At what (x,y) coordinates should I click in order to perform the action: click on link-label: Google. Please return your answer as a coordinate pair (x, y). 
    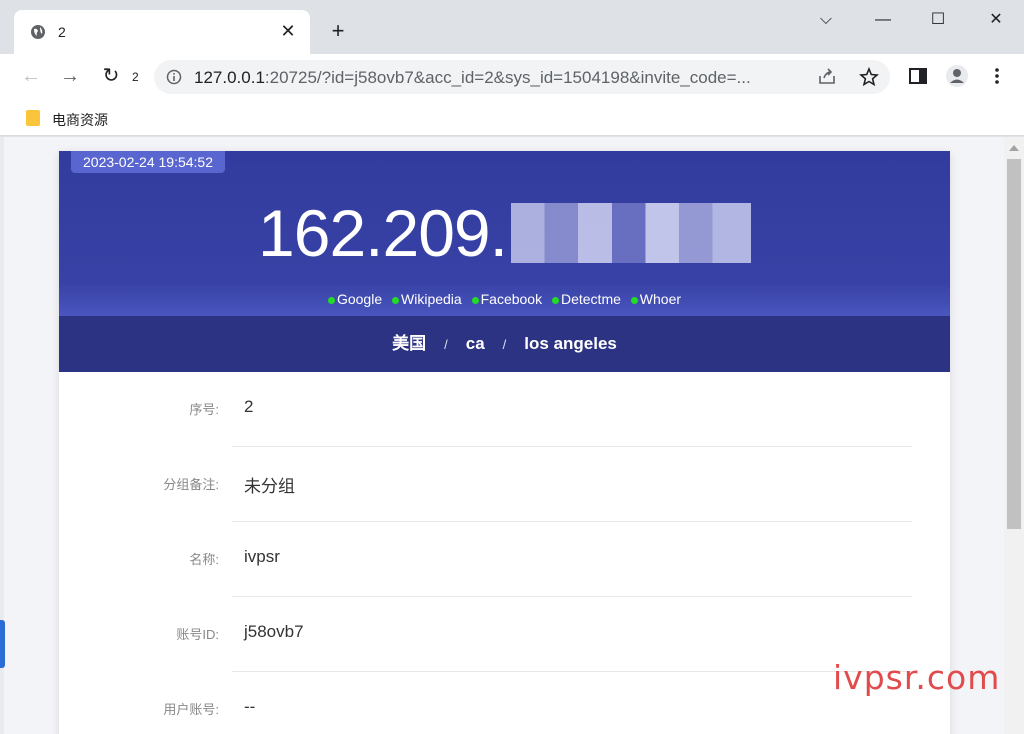
    Looking at the image, I should click on (359, 299).